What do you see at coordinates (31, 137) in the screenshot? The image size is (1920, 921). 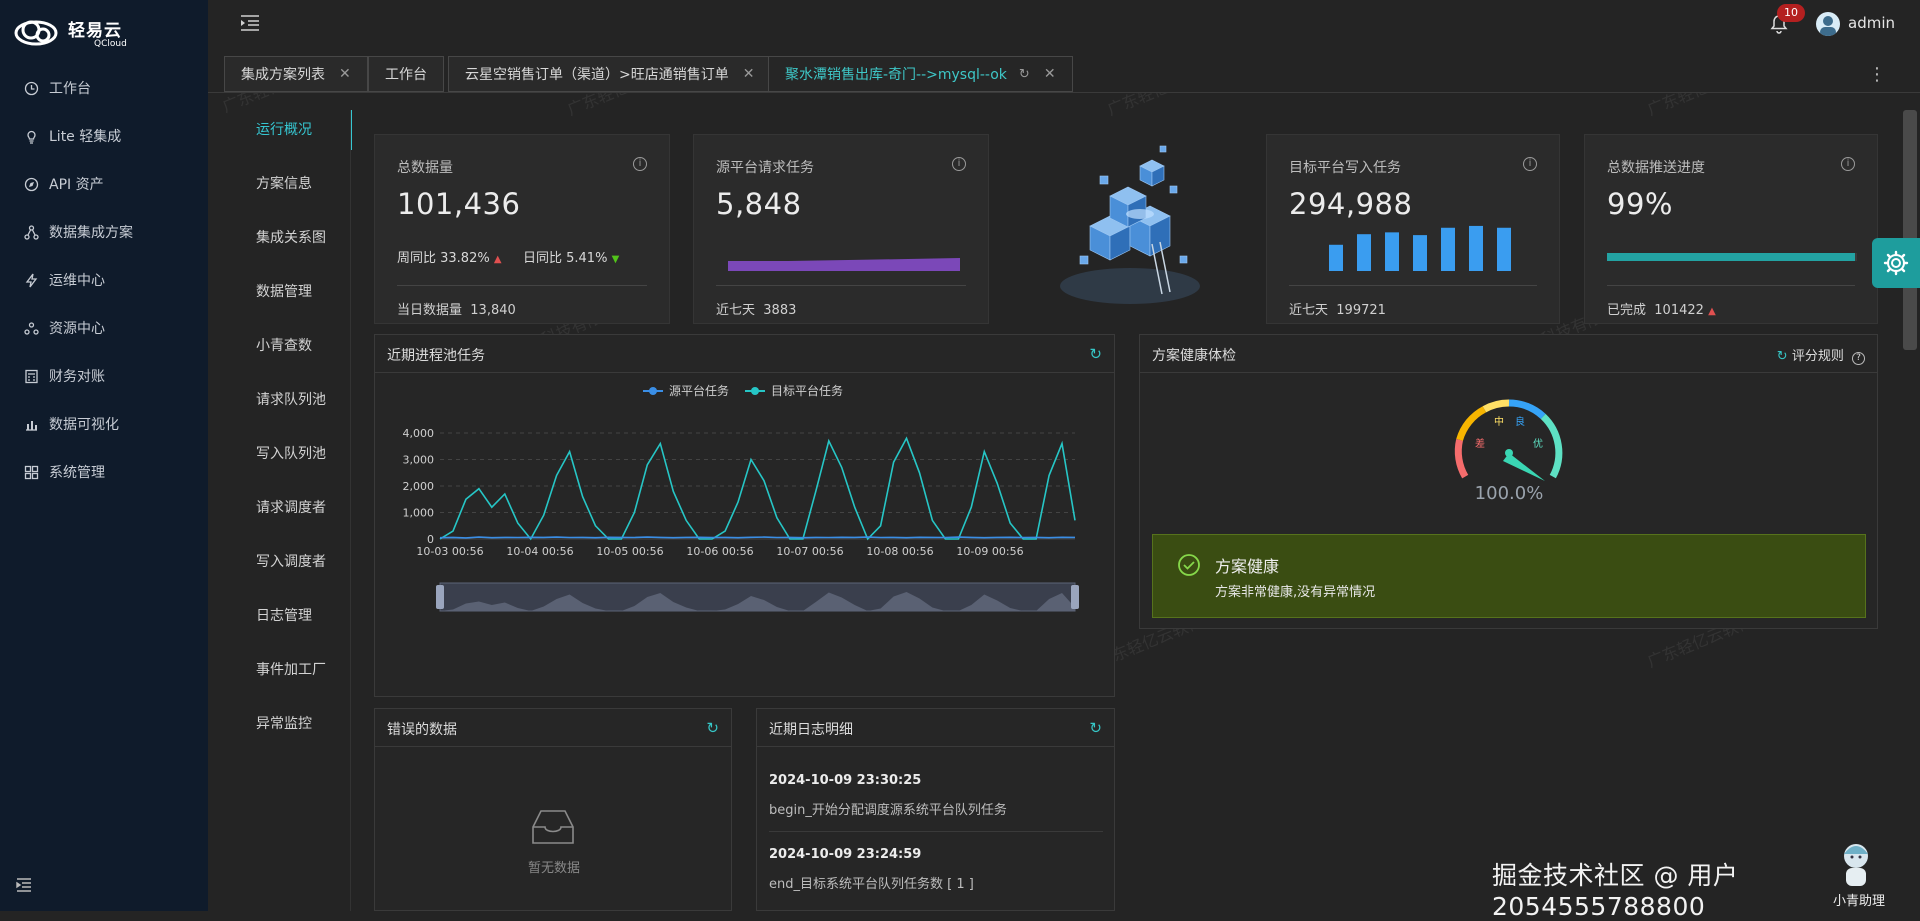 I see `bulb-icon` at bounding box center [31, 137].